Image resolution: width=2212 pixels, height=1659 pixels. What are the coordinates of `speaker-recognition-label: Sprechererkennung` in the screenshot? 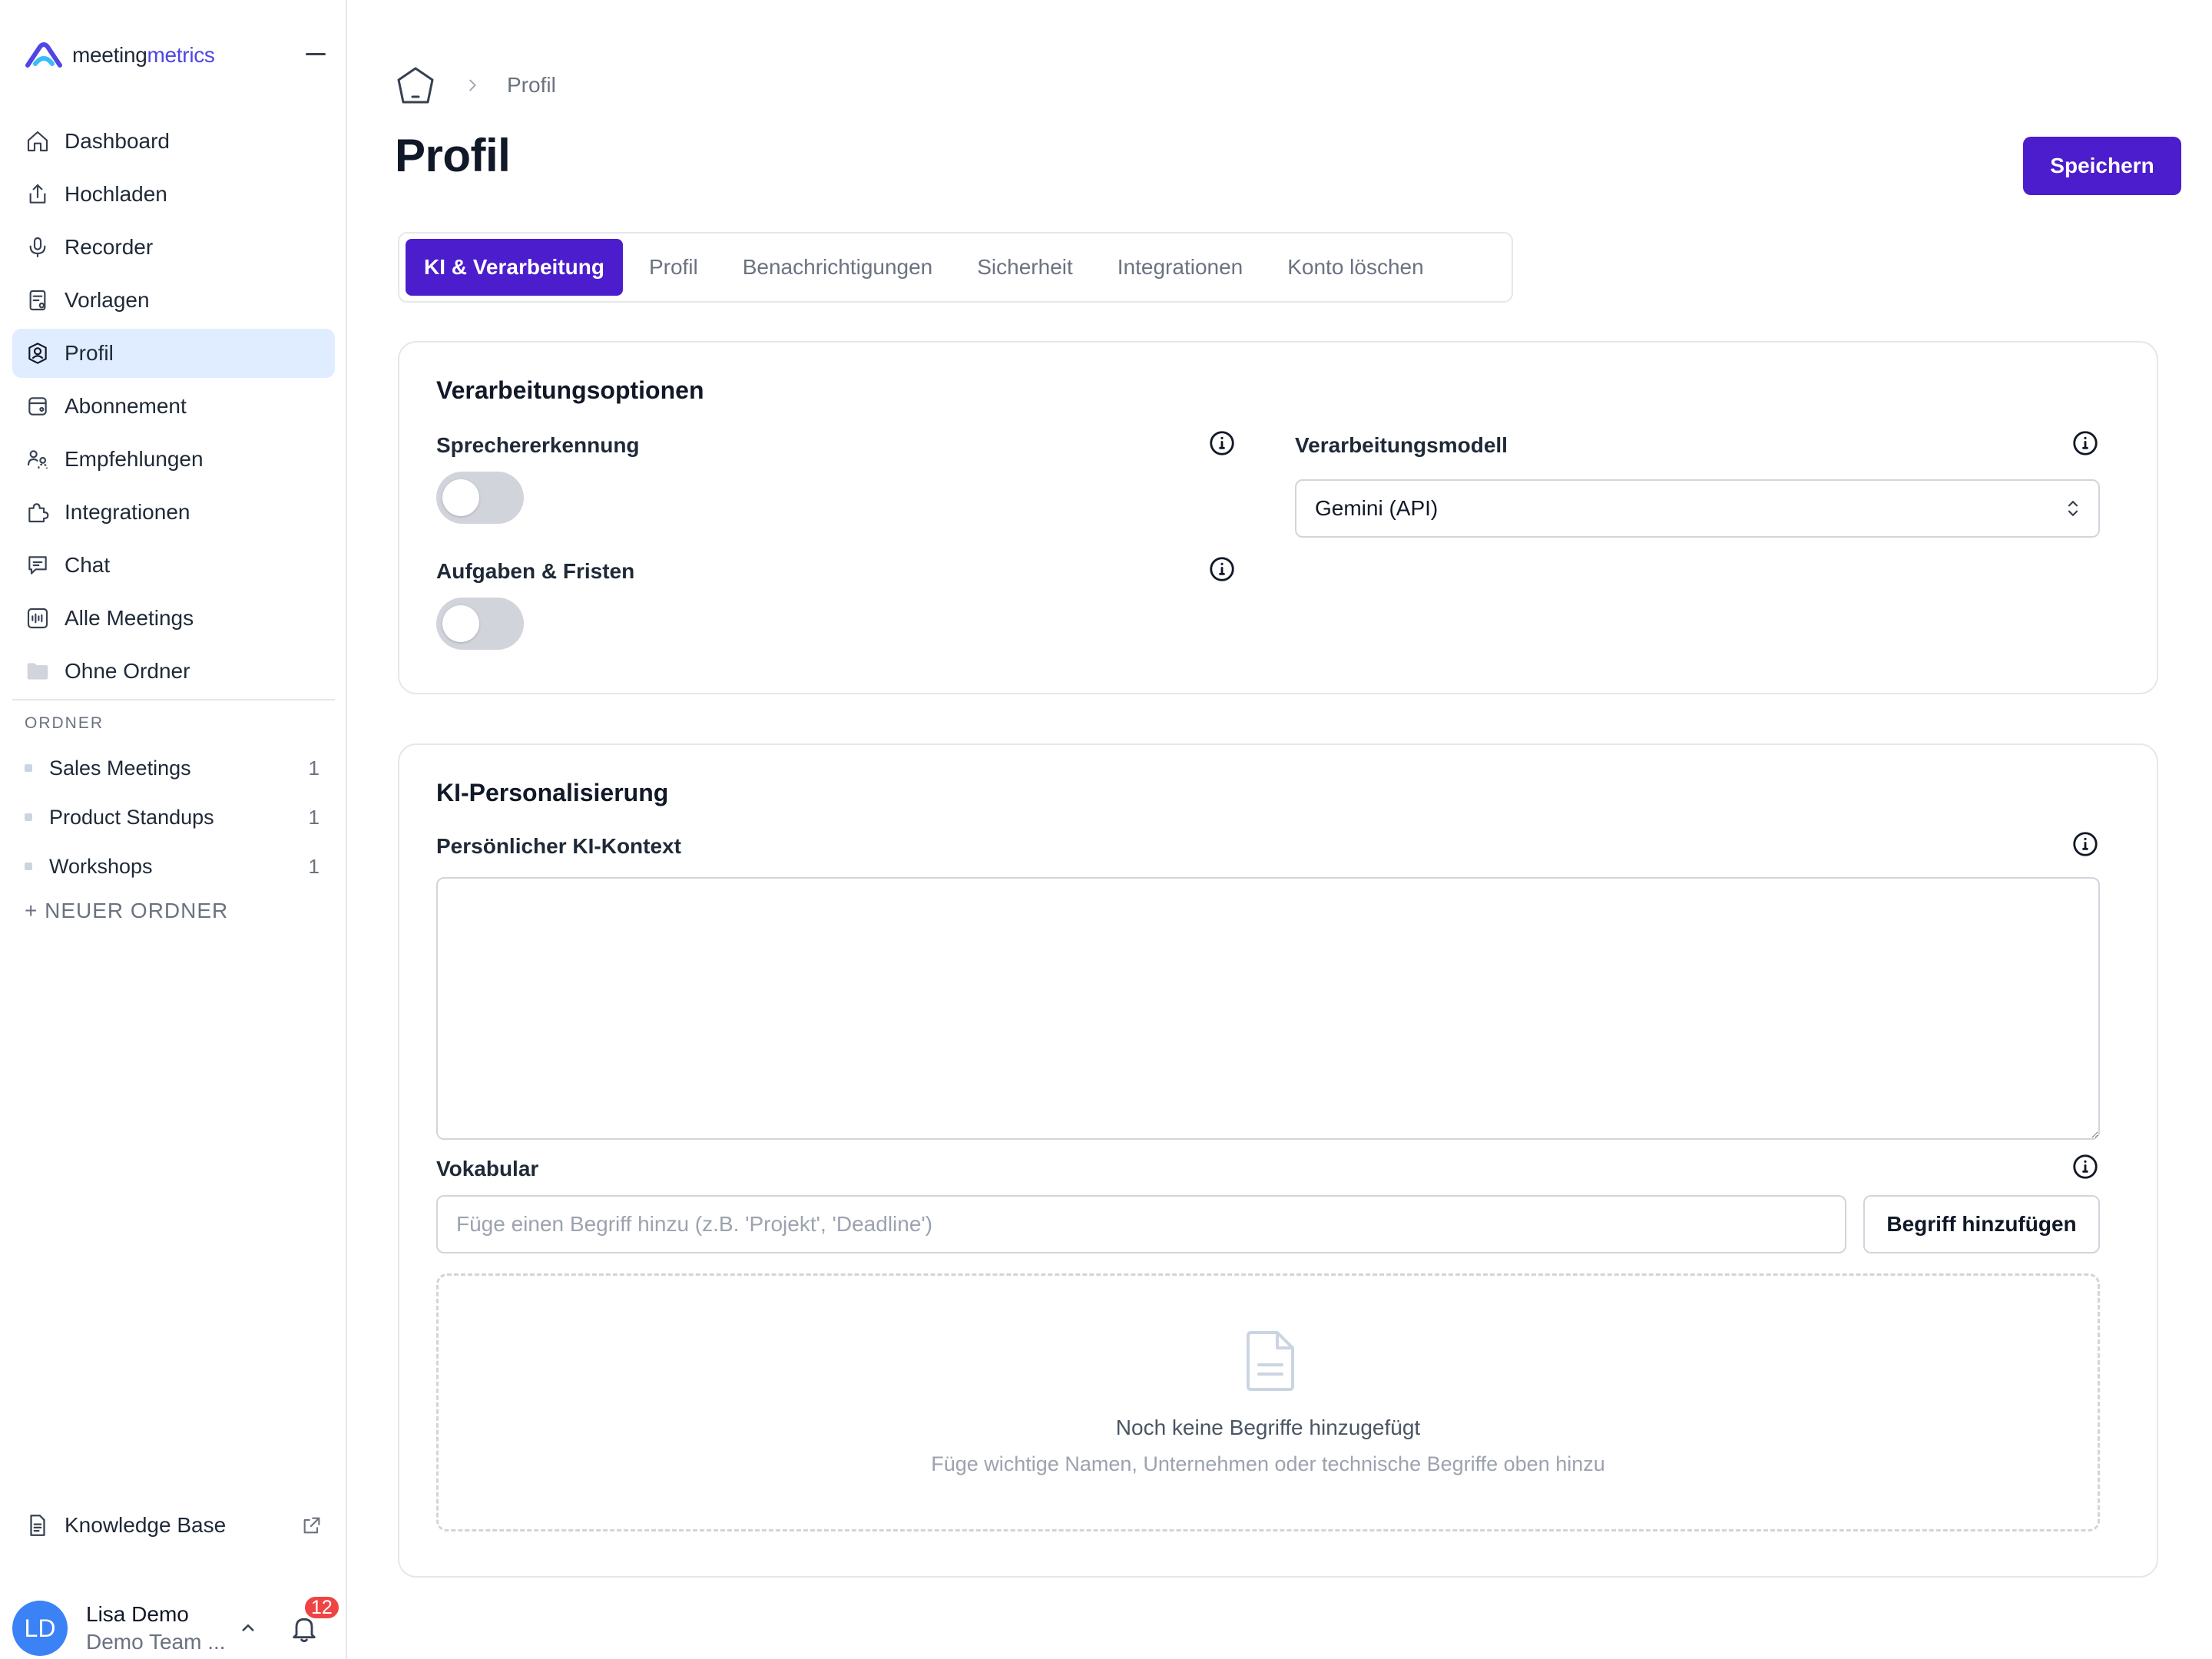 It's located at (538, 445).